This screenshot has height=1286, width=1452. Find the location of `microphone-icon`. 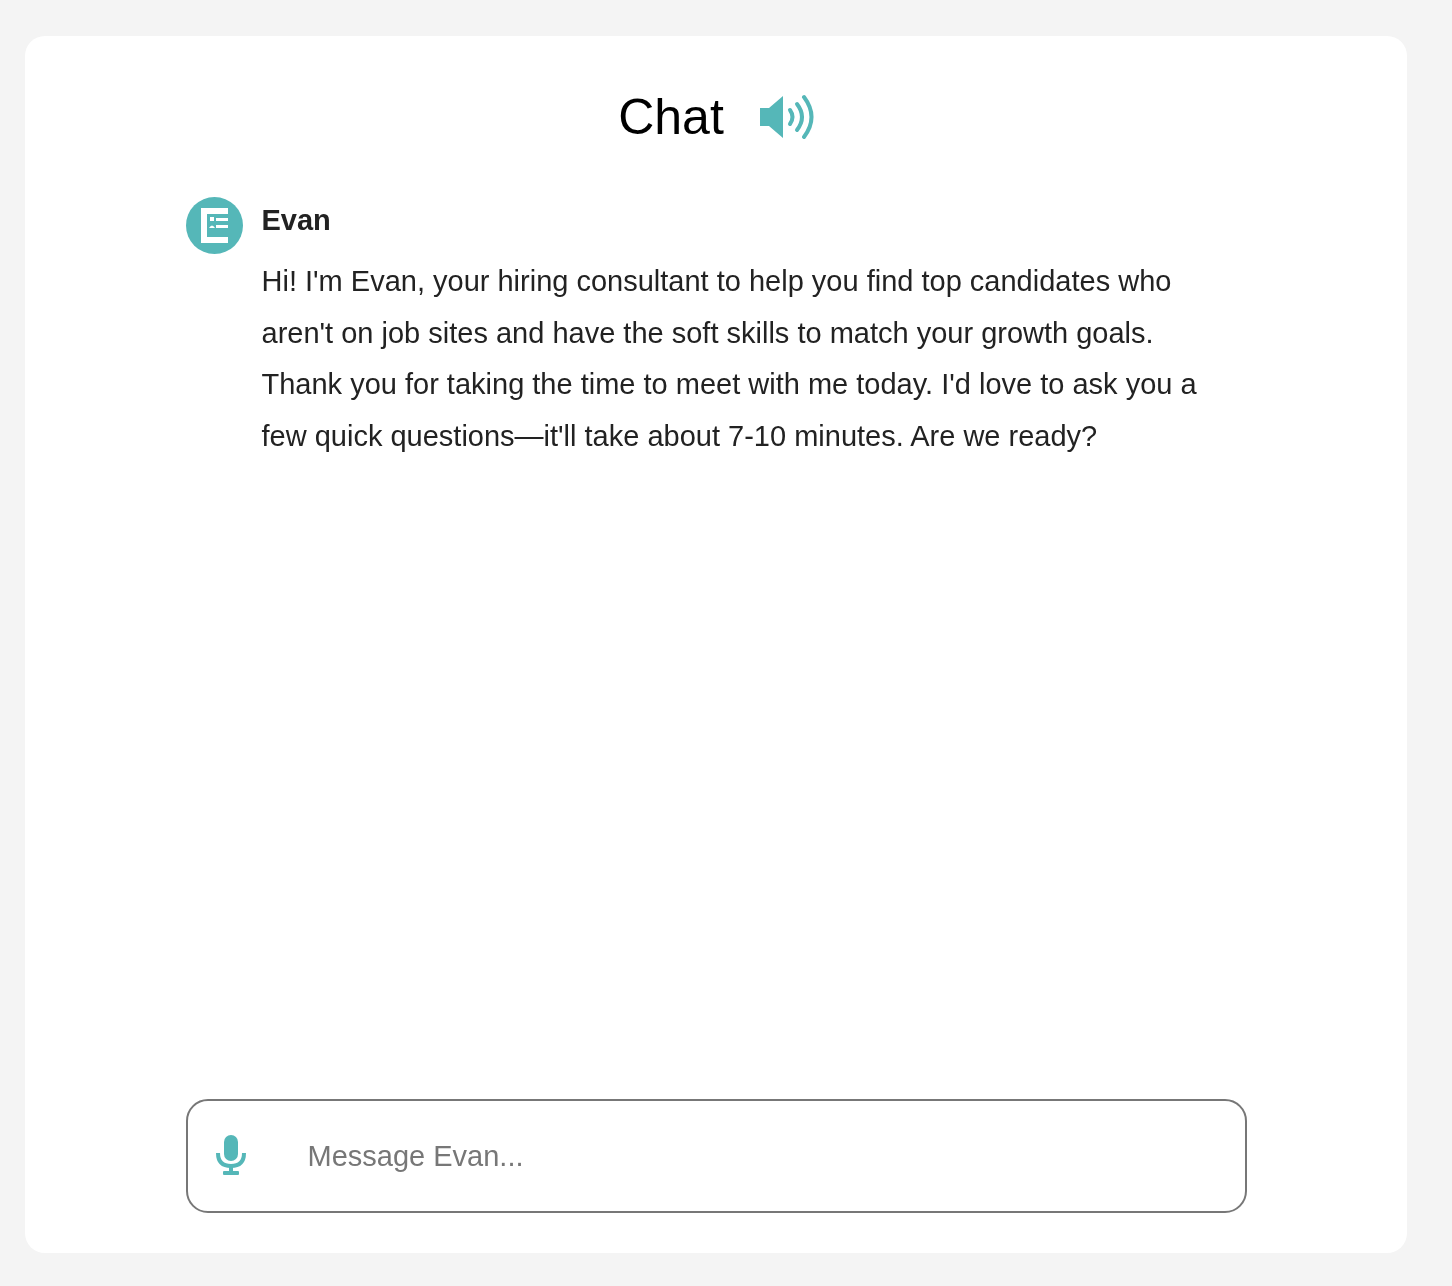

microphone-icon is located at coordinates (230, 1155).